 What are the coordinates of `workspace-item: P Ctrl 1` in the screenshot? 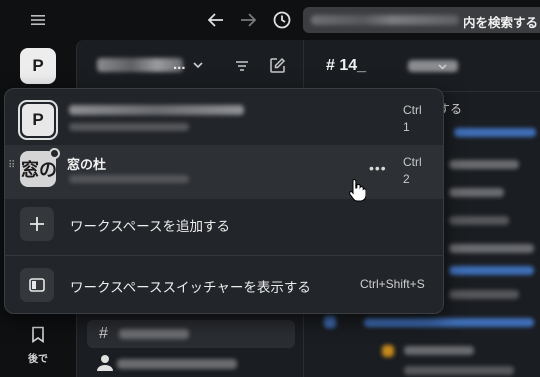 It's located at (224, 120).